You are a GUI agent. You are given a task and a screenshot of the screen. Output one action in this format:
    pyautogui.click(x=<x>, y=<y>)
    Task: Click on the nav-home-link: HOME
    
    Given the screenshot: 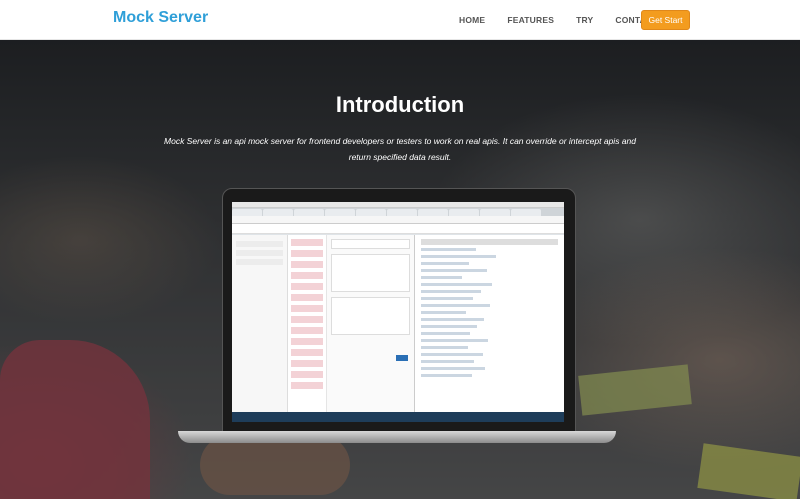 What is the action you would take?
    pyautogui.click(x=472, y=20)
    